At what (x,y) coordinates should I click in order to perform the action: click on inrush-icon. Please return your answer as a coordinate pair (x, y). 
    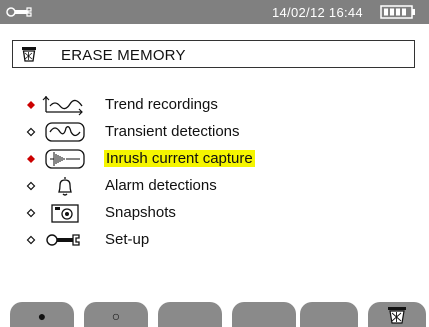
    Looking at the image, I should click on (65, 159).